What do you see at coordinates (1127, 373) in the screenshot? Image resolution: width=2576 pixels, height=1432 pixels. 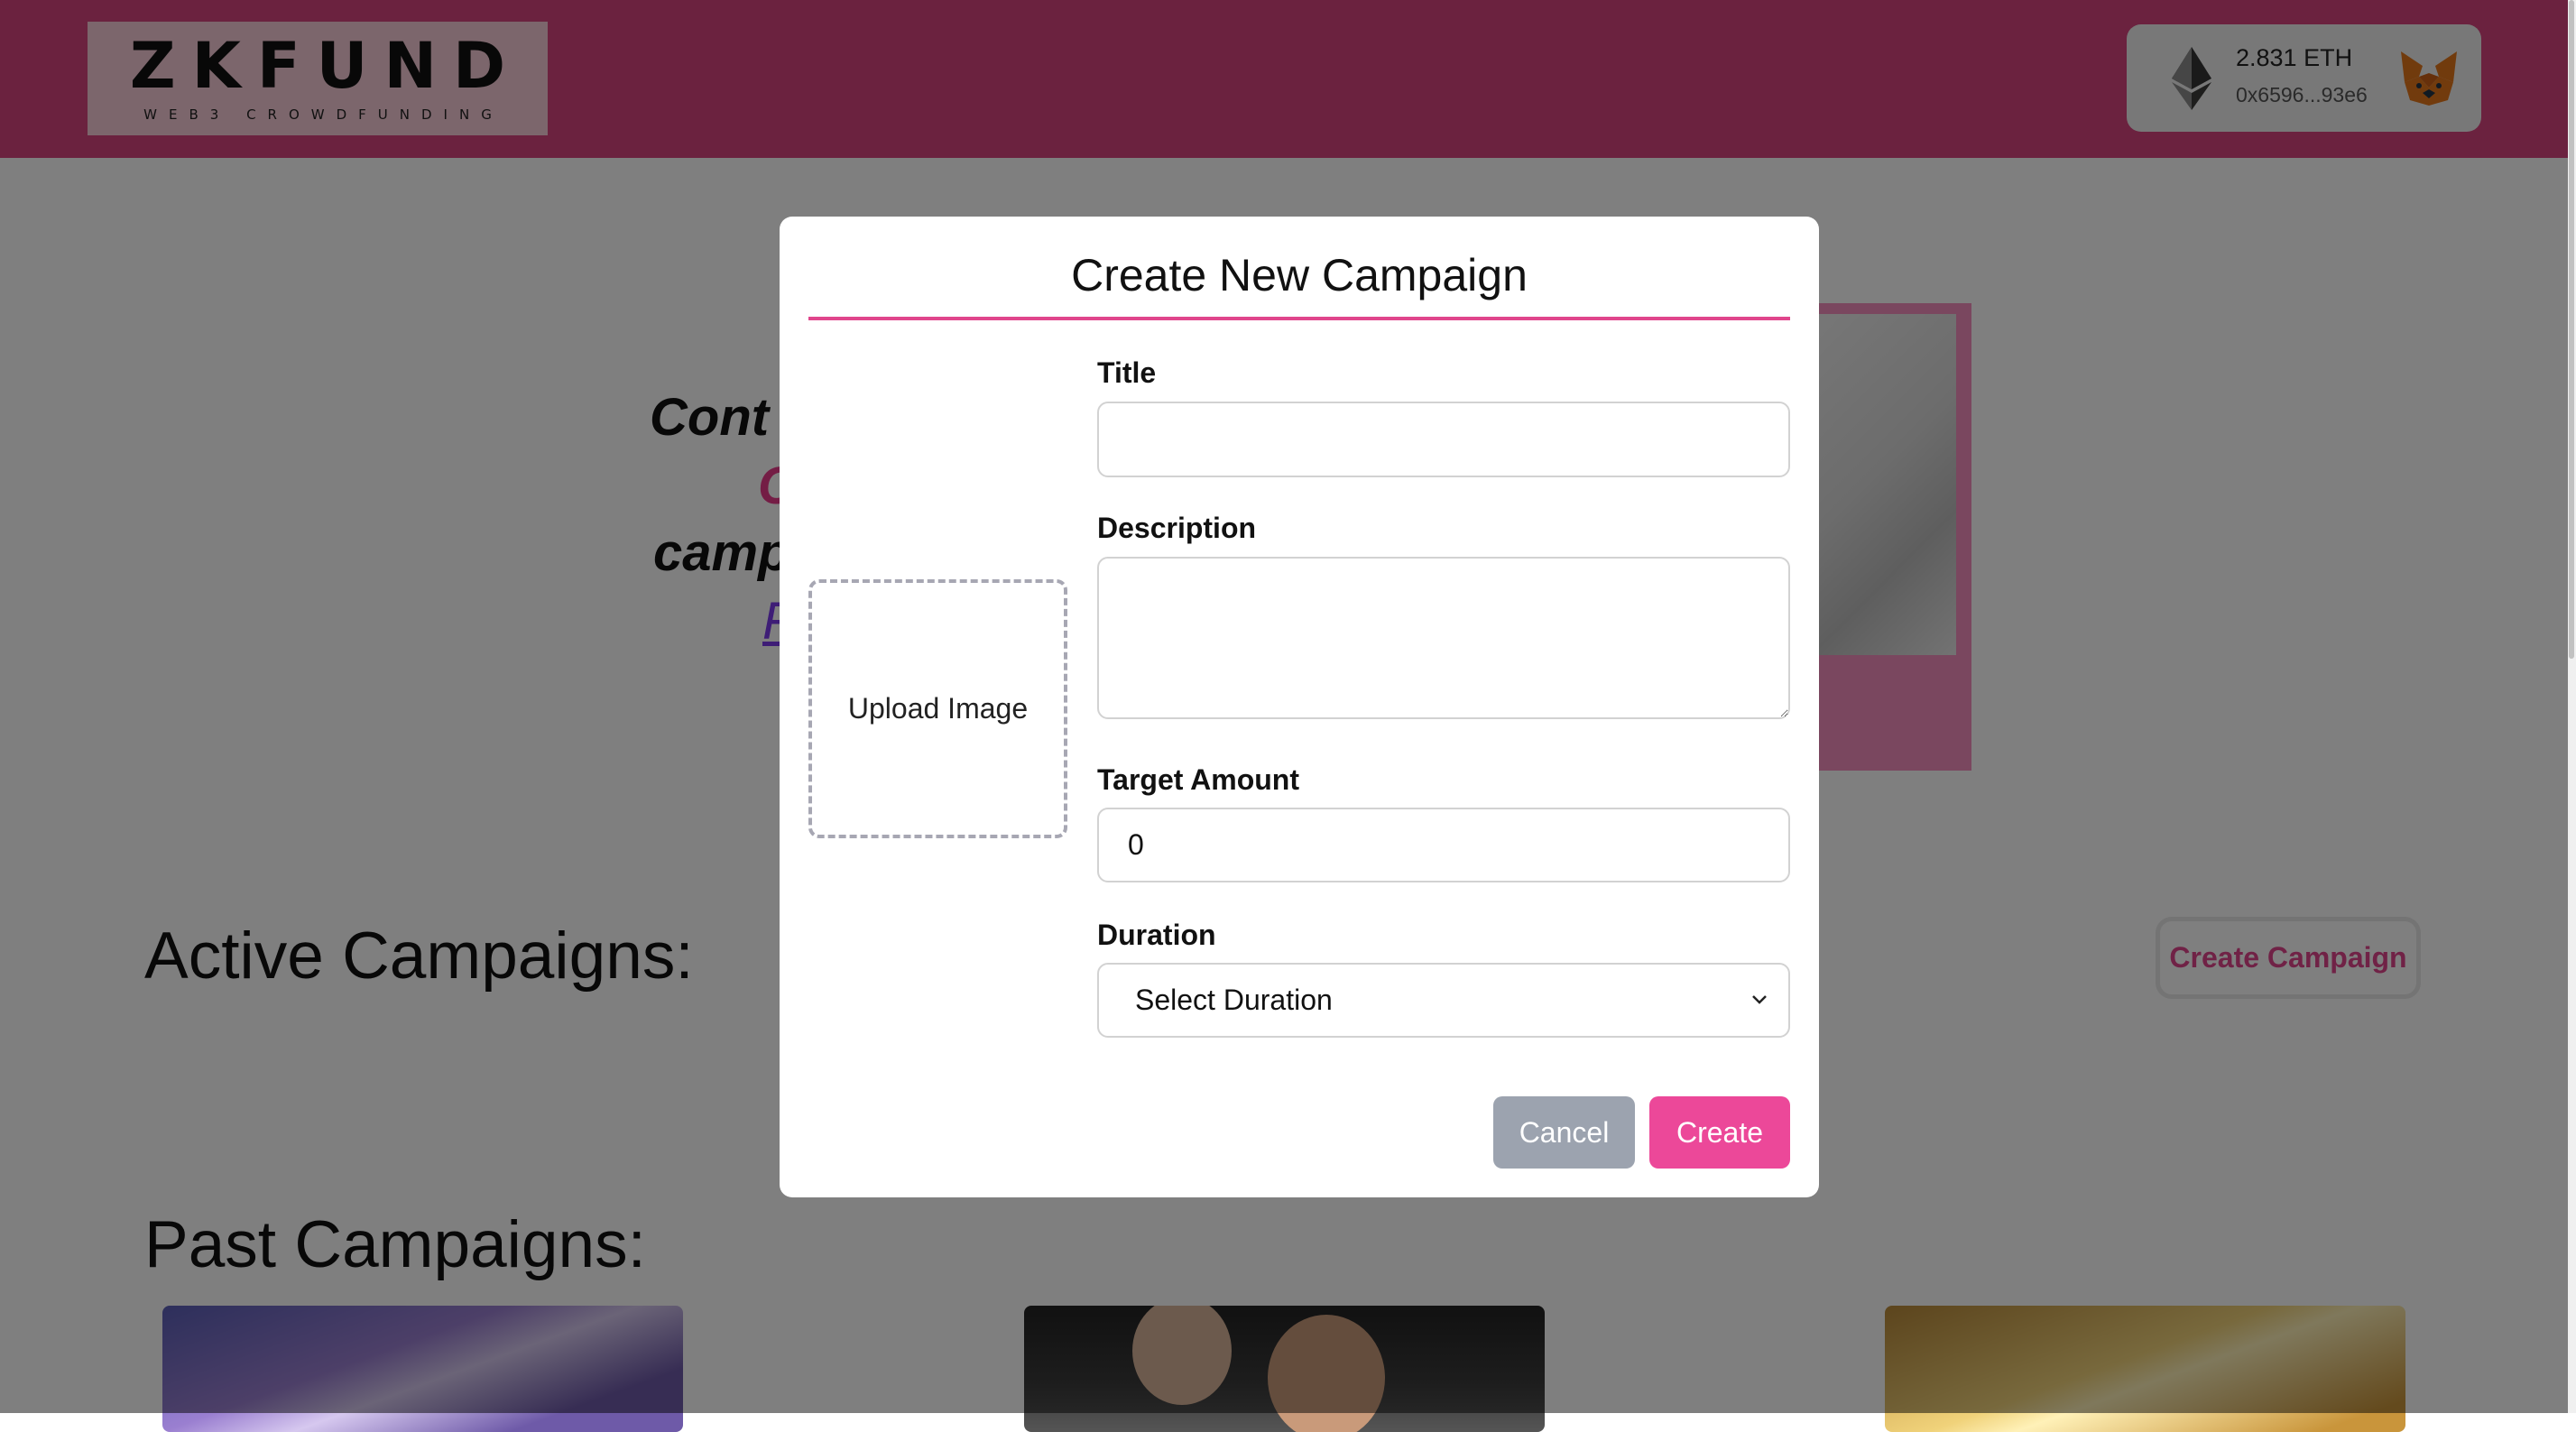 I see `title-label: Title` at bounding box center [1127, 373].